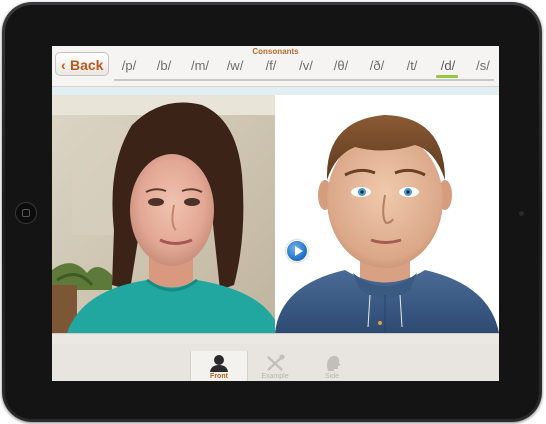  Describe the element at coordinates (235, 66) in the screenshot. I see `phoneme-w: /w/` at that location.